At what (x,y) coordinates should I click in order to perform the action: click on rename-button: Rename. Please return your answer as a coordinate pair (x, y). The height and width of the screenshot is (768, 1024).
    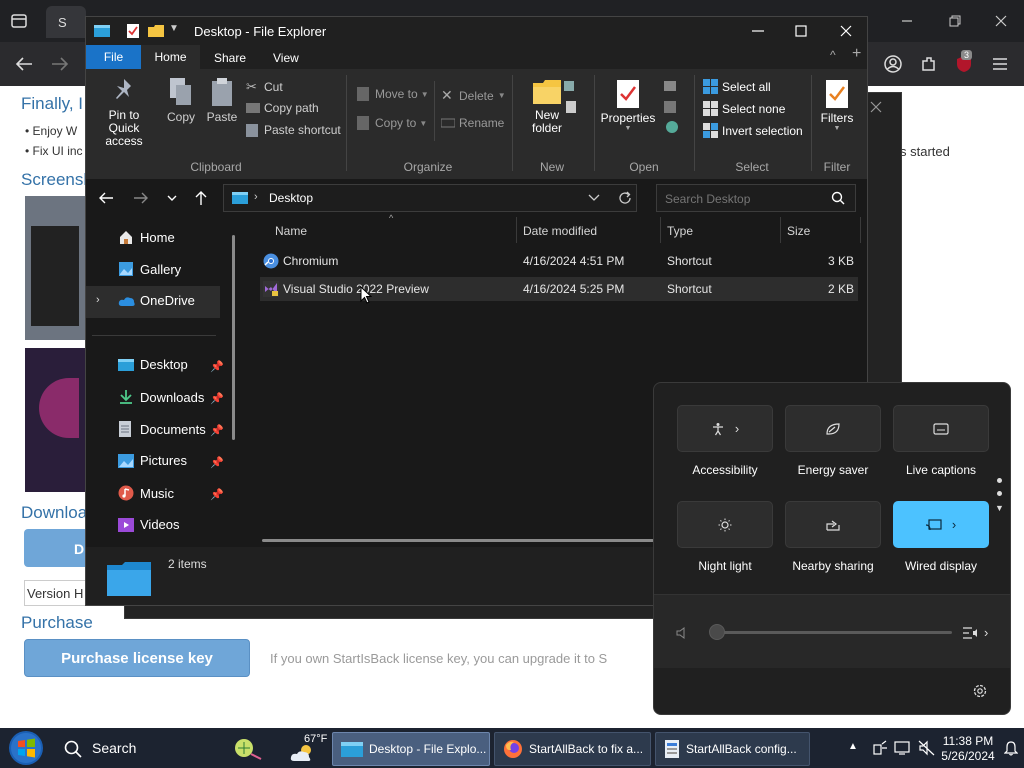
    Looking at the image, I should click on (472, 123).